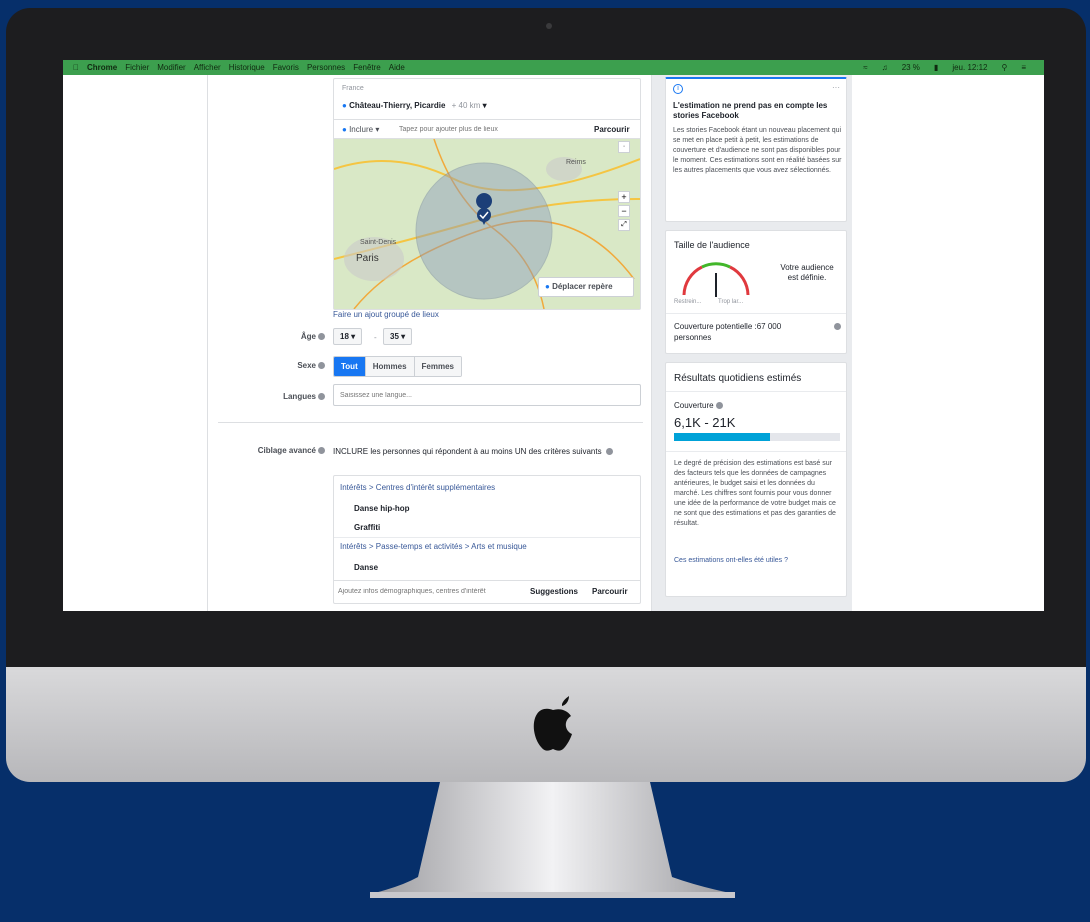 This screenshot has height=922, width=1090. What do you see at coordinates (885, 67) in the screenshot?
I see `volume-icon: ♫` at bounding box center [885, 67].